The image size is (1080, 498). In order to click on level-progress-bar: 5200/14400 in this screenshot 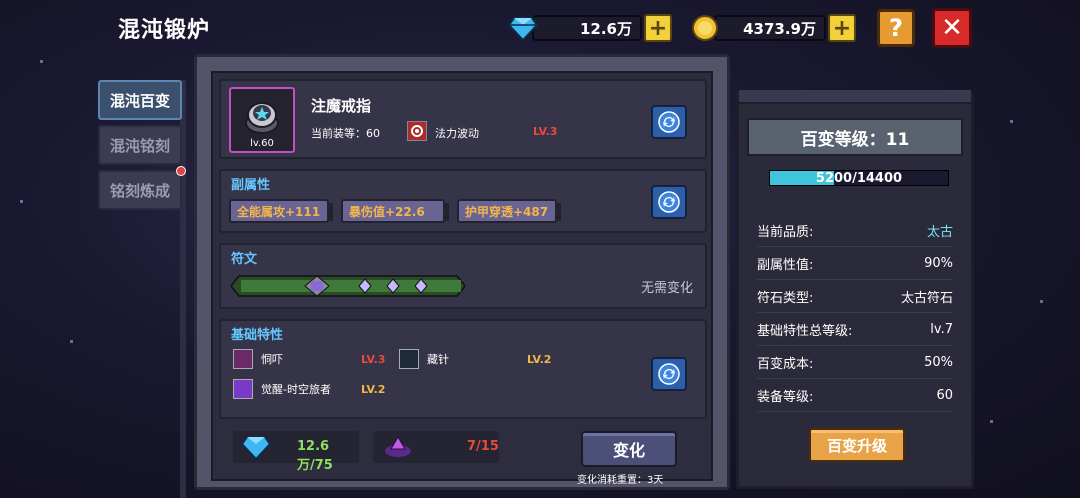, I will do `click(859, 178)`.